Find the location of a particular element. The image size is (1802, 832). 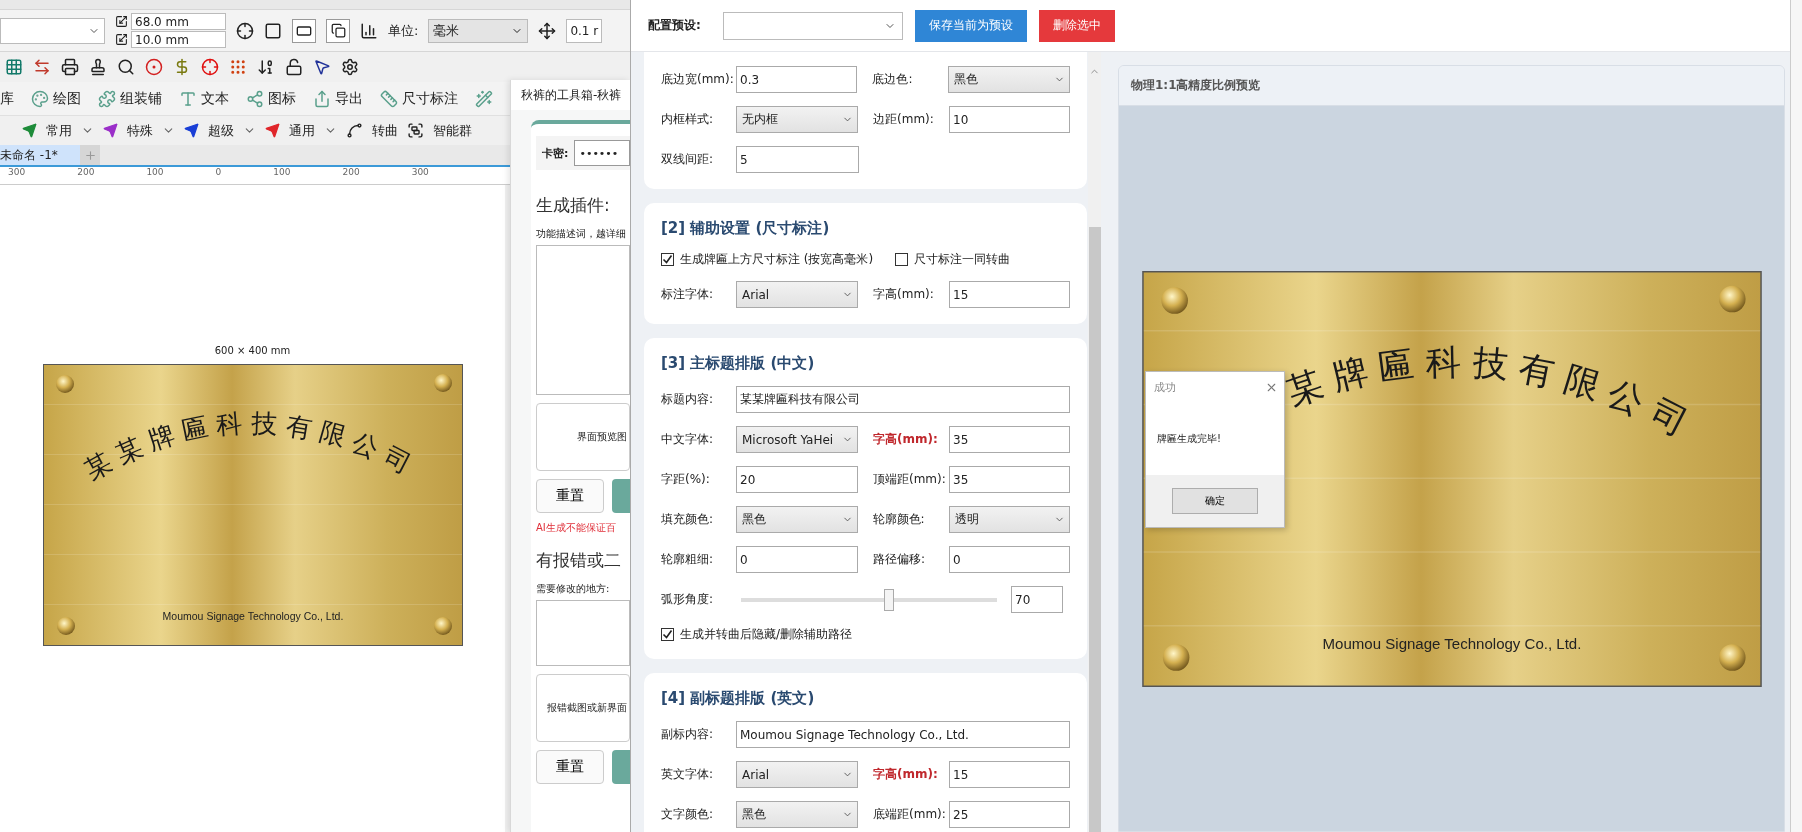

image-drop-area: 界面预览图 is located at coordinates (583, 437).